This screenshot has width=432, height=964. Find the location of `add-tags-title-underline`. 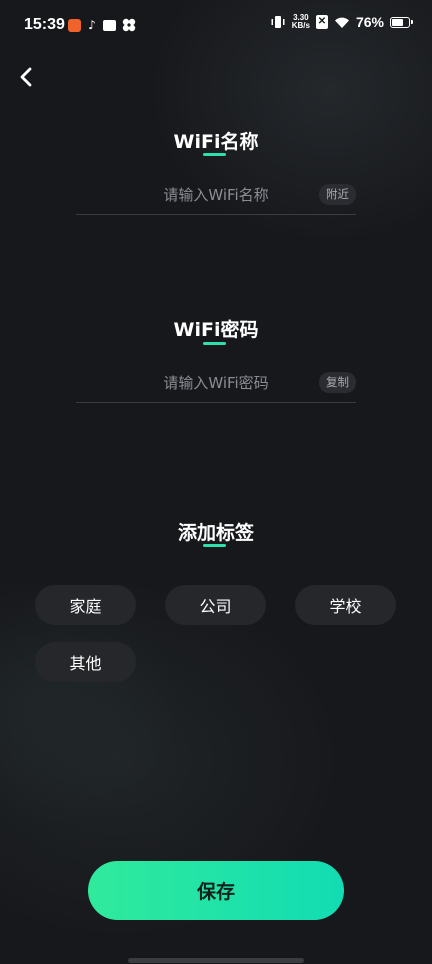

add-tags-title-underline is located at coordinates (214, 545).